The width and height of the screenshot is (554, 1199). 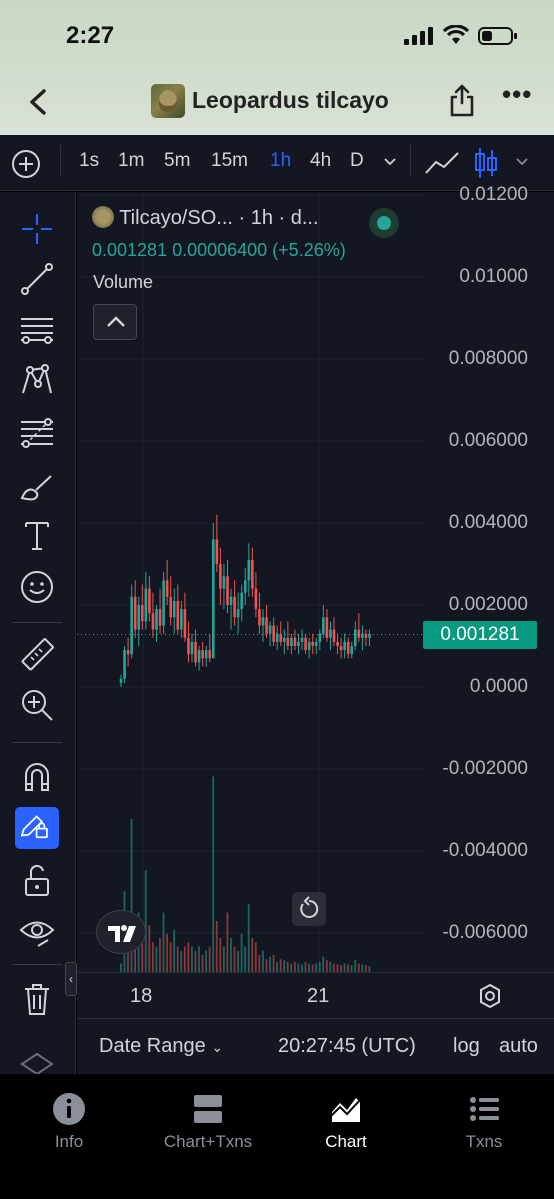 I want to click on interval-1m: 1m, so click(x=131, y=161).